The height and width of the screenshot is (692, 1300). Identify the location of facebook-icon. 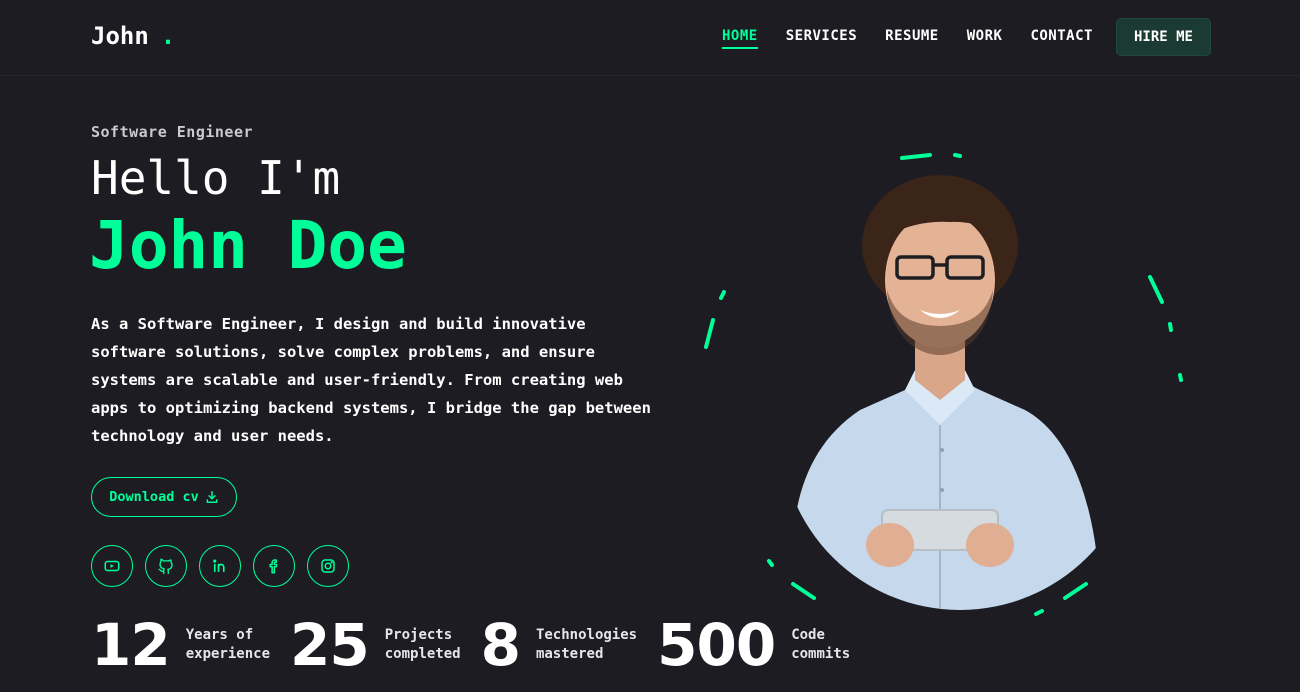
(274, 566).